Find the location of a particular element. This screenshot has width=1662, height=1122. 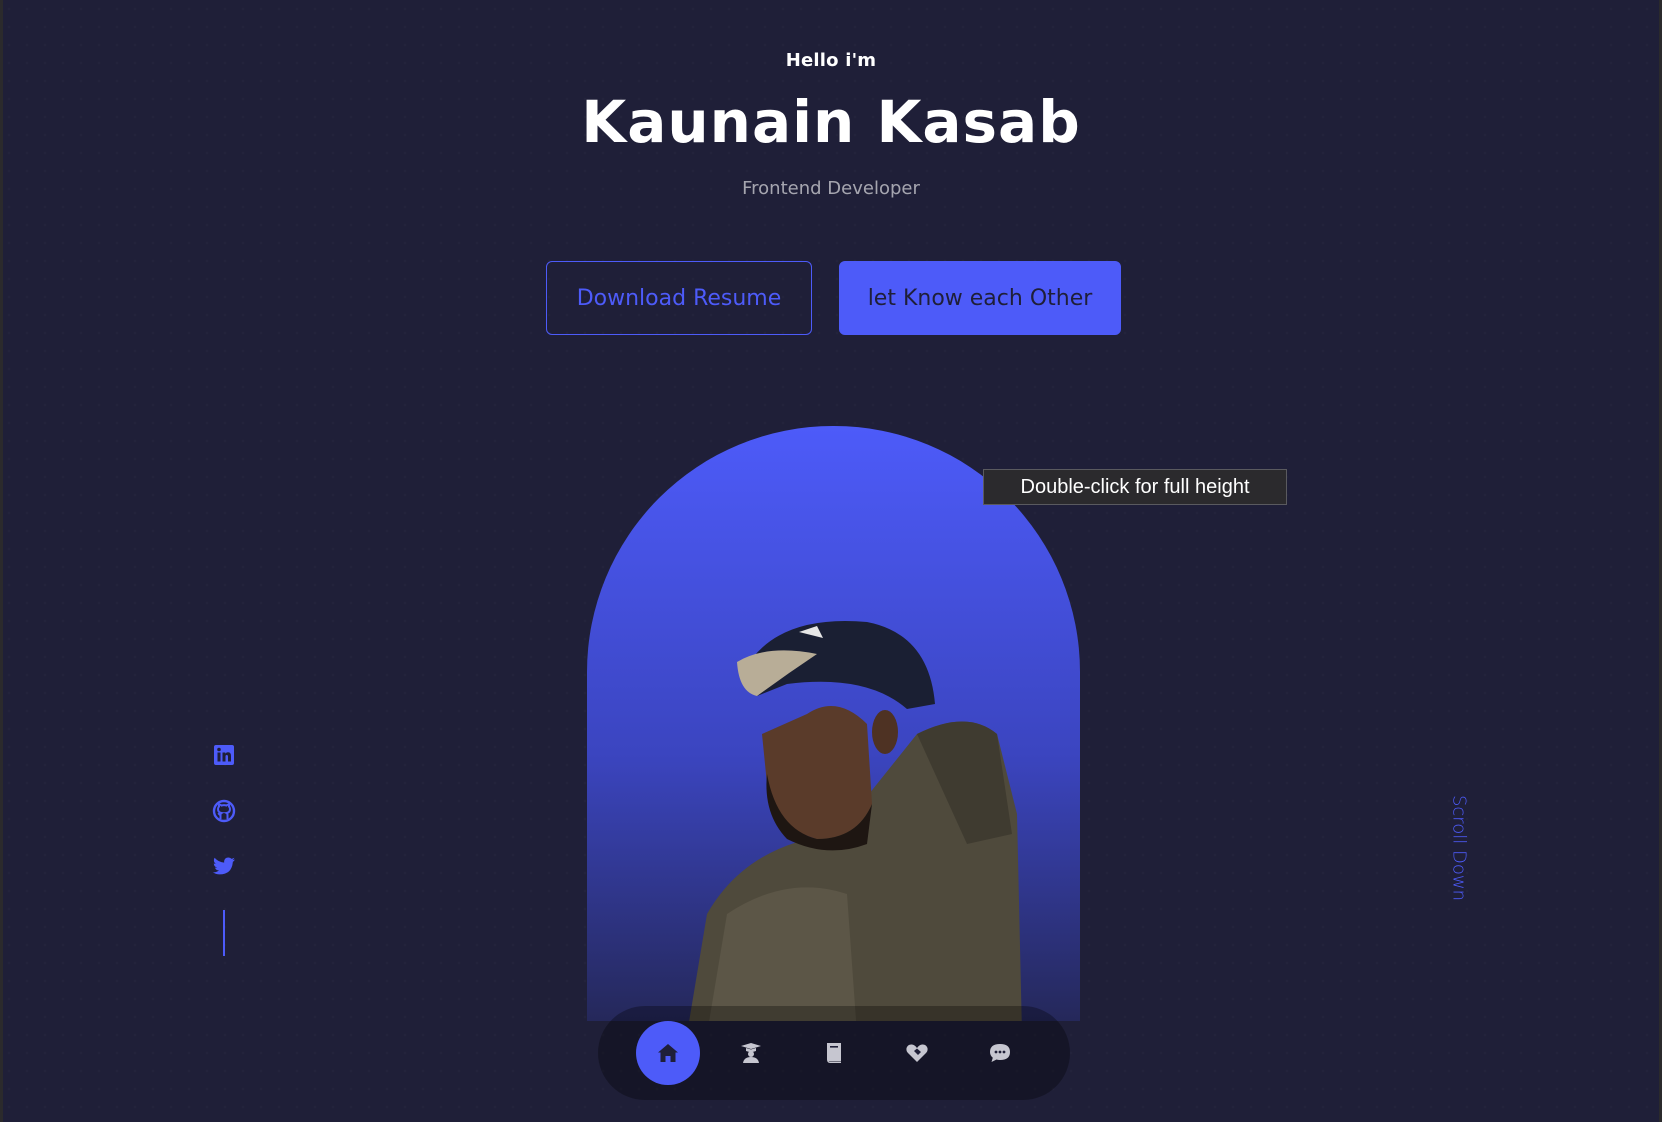

scroll-down-link: Scroll Down is located at coordinates (1459, 848).